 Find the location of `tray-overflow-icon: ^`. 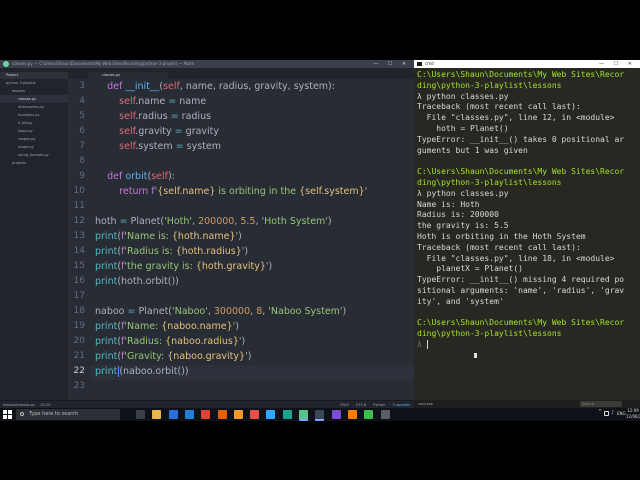

tray-overflow-icon: ^ is located at coordinates (600, 412).